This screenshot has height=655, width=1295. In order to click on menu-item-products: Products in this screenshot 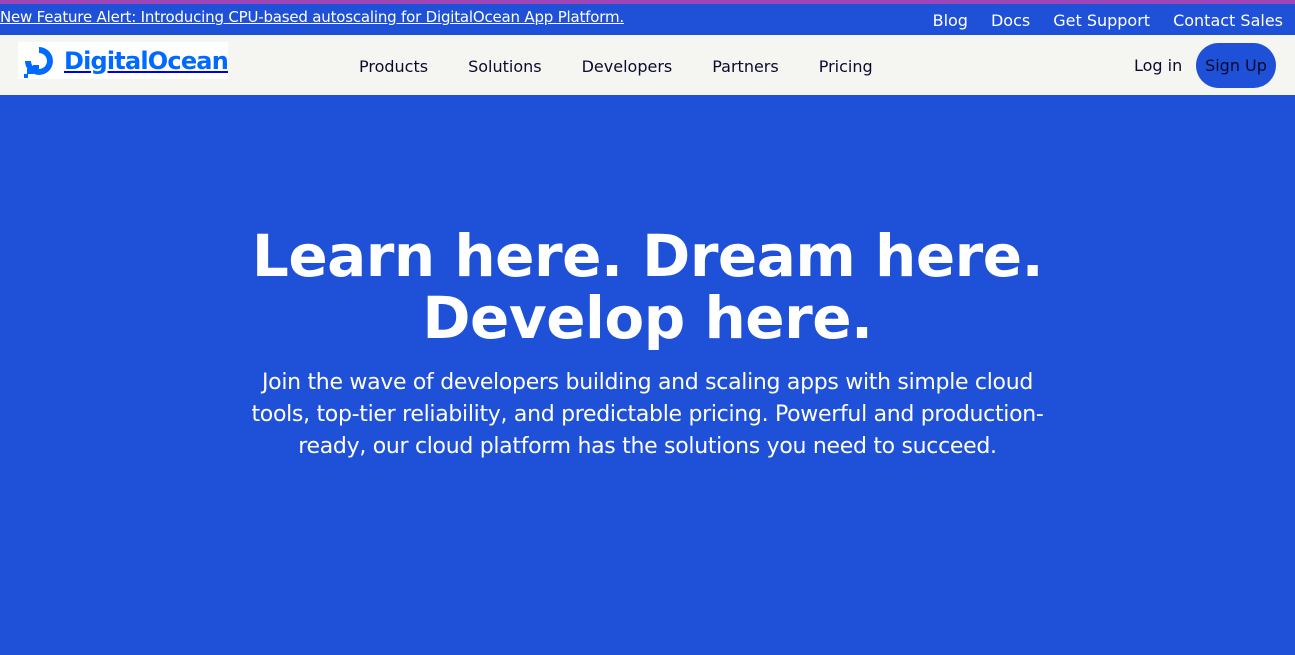, I will do `click(393, 66)`.